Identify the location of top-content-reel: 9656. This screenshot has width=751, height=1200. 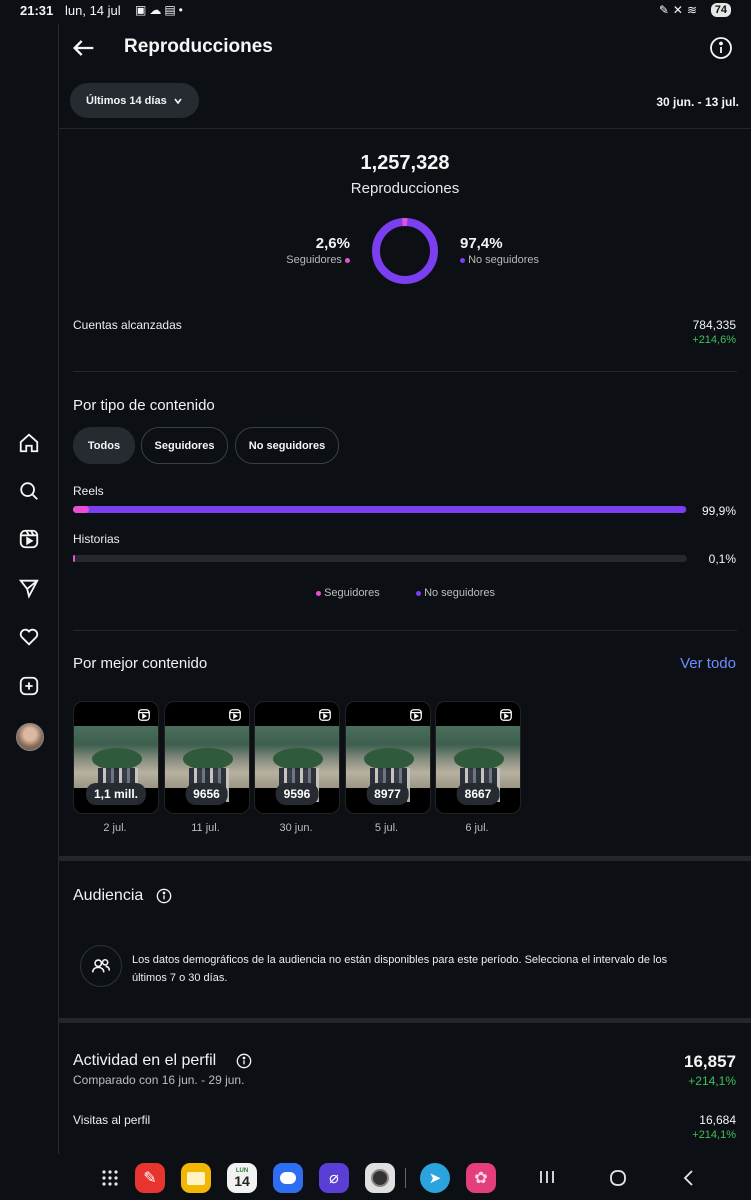
(206, 757).